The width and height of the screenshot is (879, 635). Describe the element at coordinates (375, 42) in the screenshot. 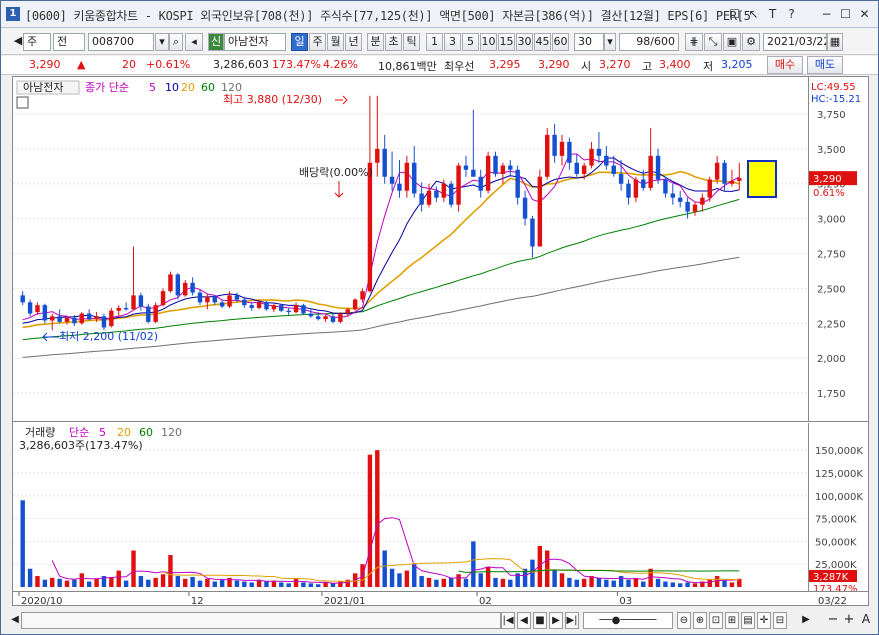

I see `period-minute: 분` at that location.